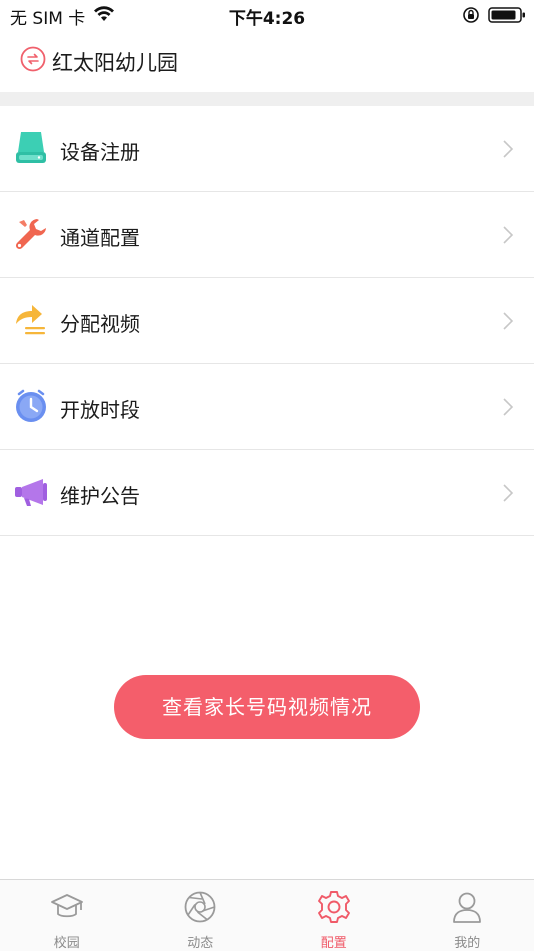 Image resolution: width=534 pixels, height=951 pixels. I want to click on orientation-lock-icon, so click(471, 17).